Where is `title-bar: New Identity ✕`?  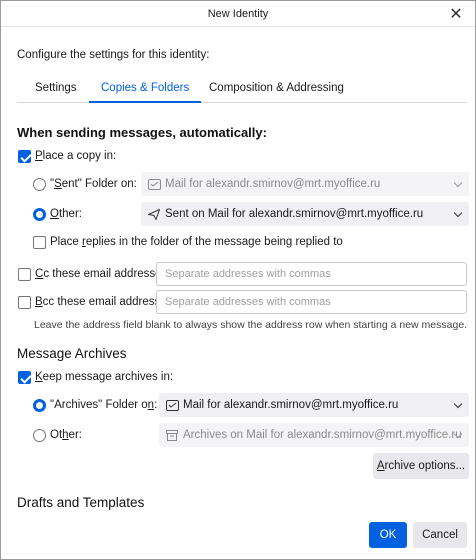 title-bar: New Identity ✕ is located at coordinates (238, 14).